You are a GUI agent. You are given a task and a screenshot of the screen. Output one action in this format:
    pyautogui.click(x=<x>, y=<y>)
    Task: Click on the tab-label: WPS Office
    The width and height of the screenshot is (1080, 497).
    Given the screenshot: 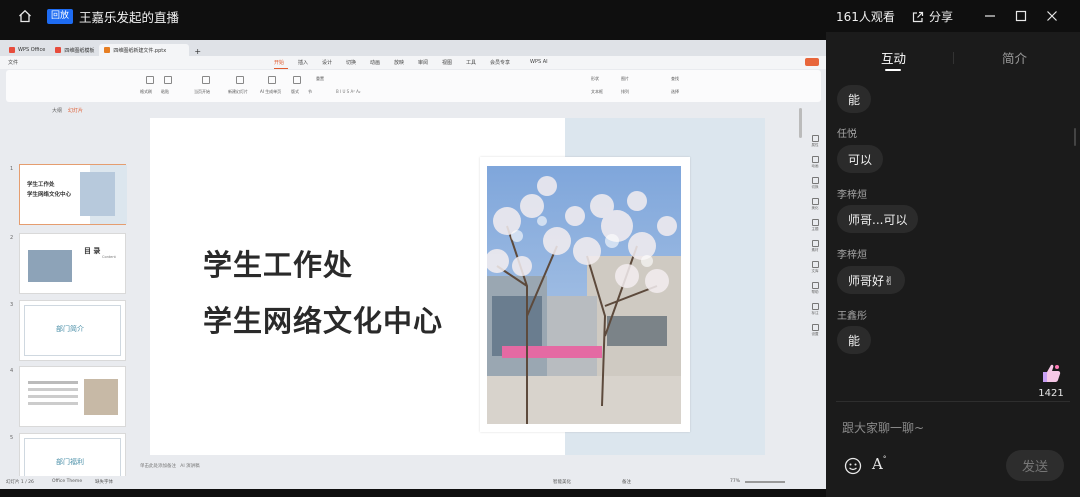 What is the action you would take?
    pyautogui.click(x=32, y=50)
    